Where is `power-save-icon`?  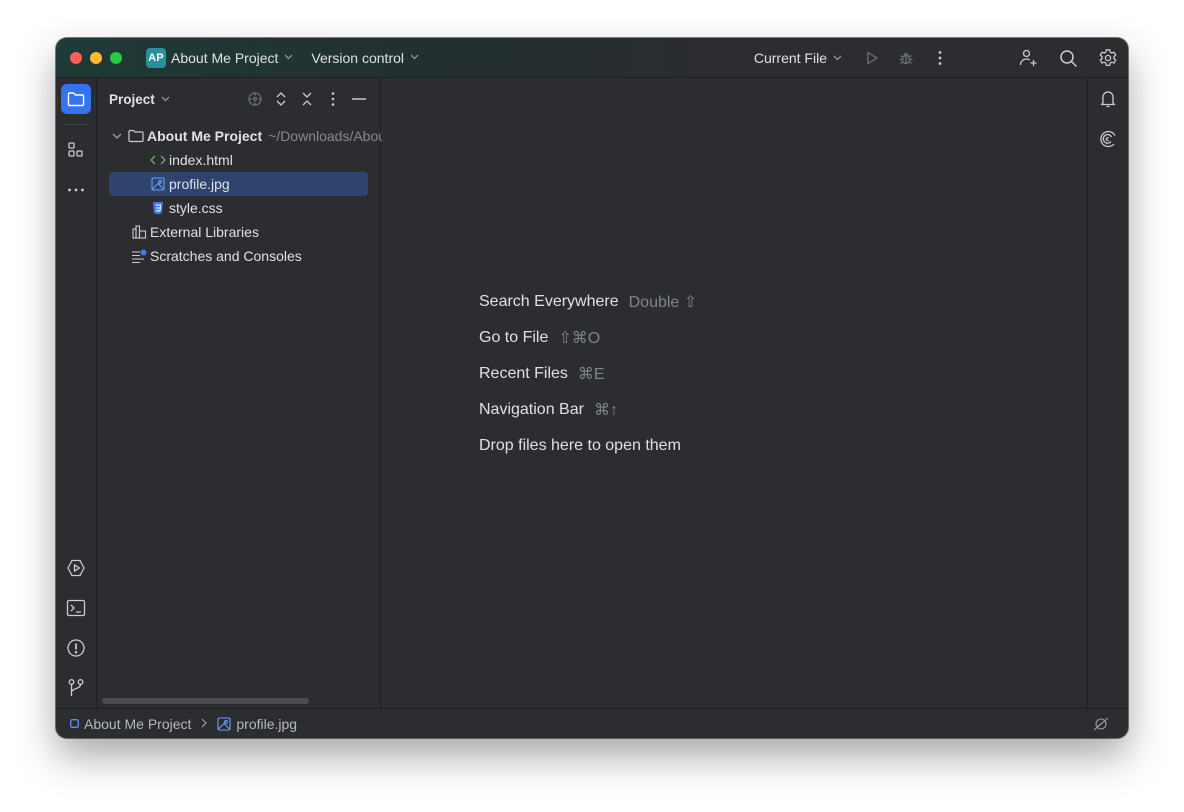
power-save-icon is located at coordinates (1101, 724).